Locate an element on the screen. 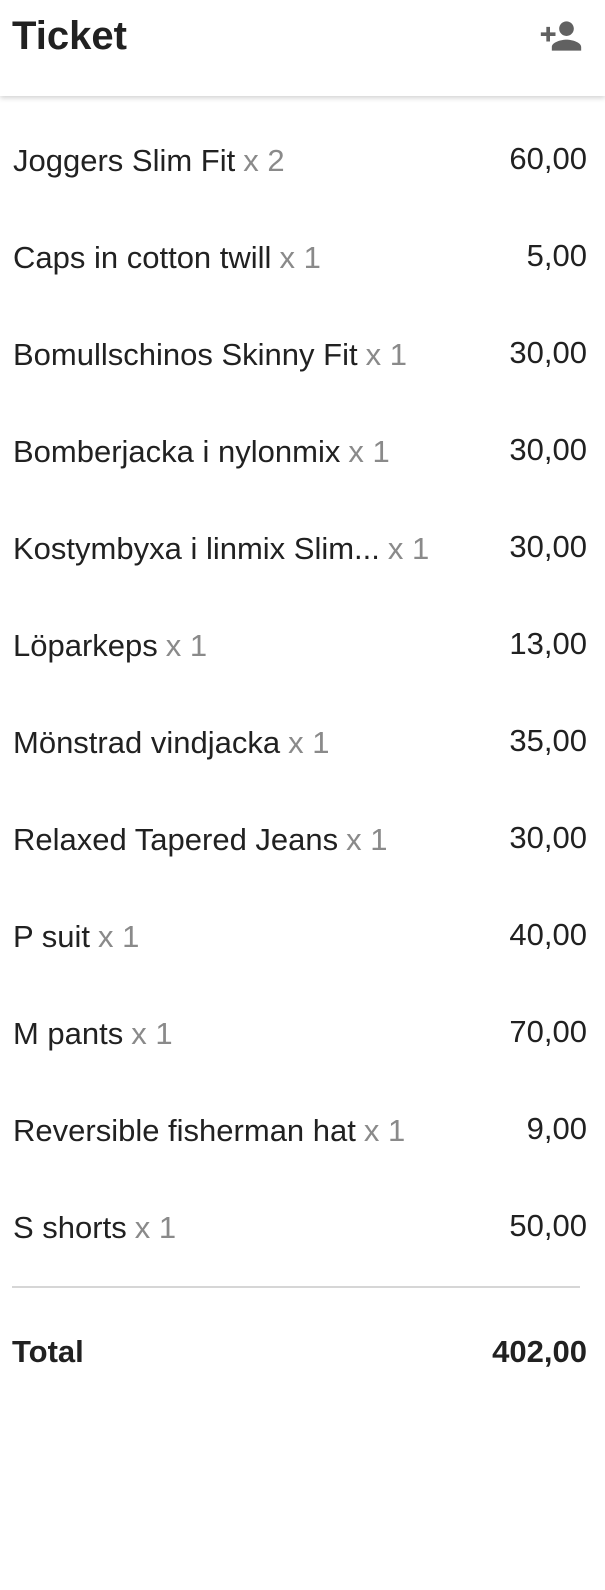  ticket-item-row: Bomberjacka i nylonmix x 1 30,00 is located at coordinates (302, 452).